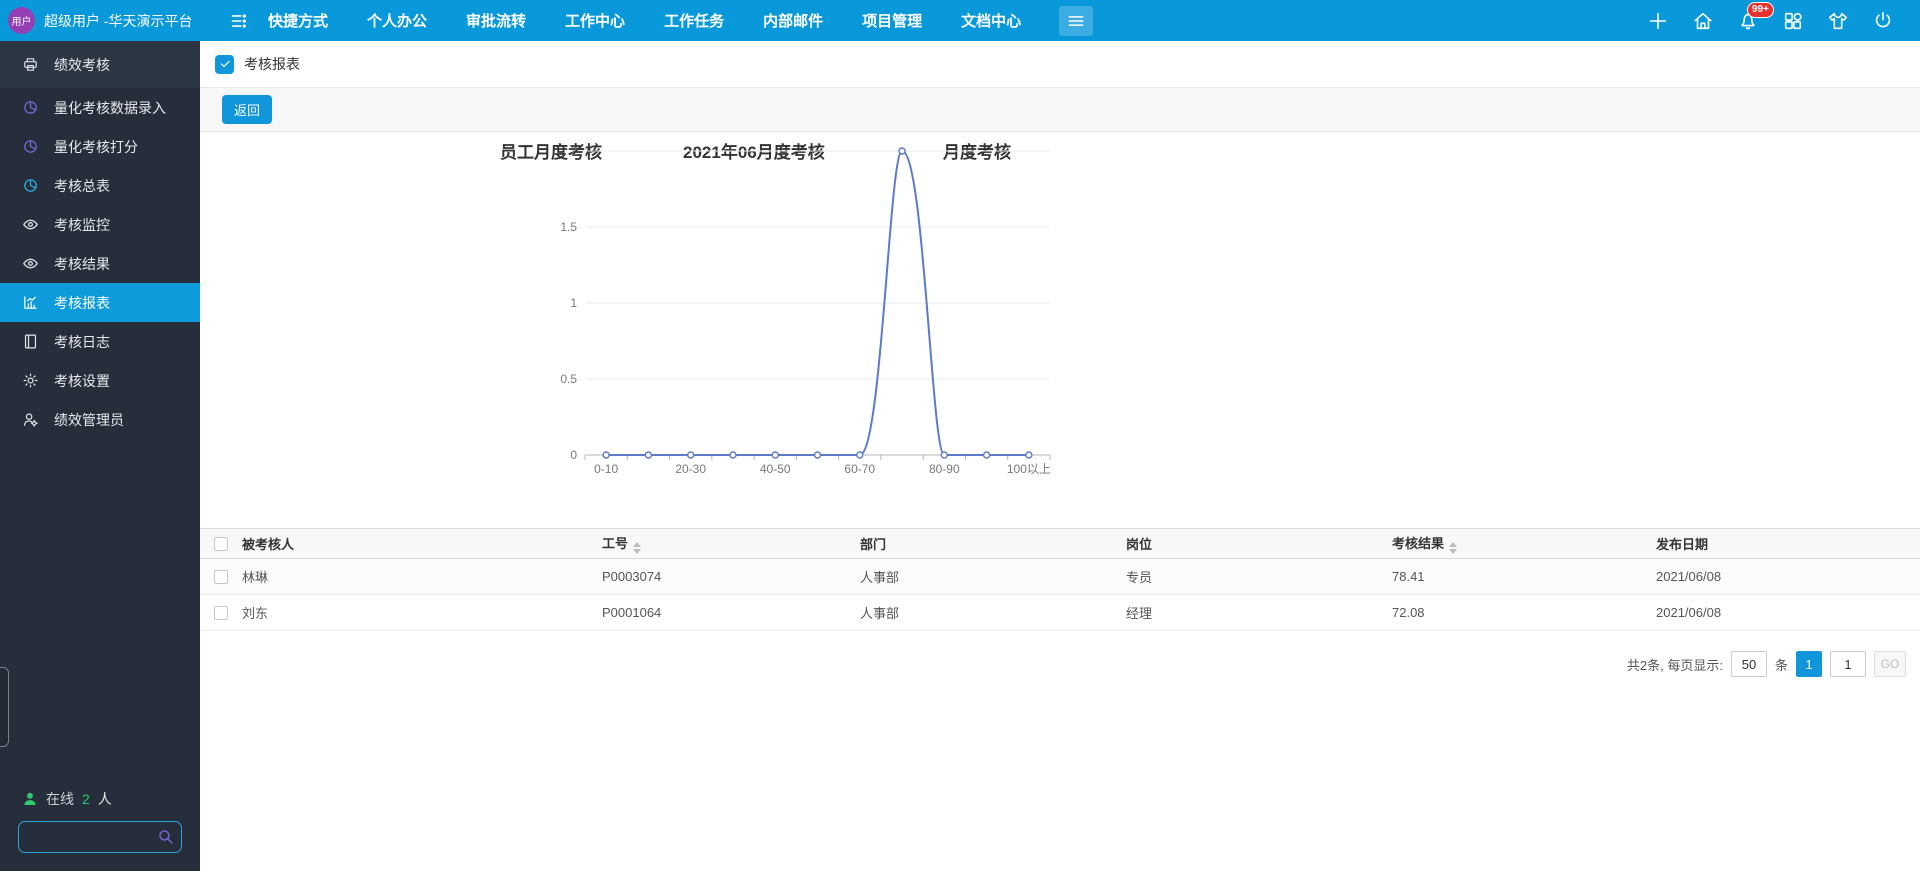 The width and height of the screenshot is (1920, 871). I want to click on cell-id: P0003074, so click(731, 576).